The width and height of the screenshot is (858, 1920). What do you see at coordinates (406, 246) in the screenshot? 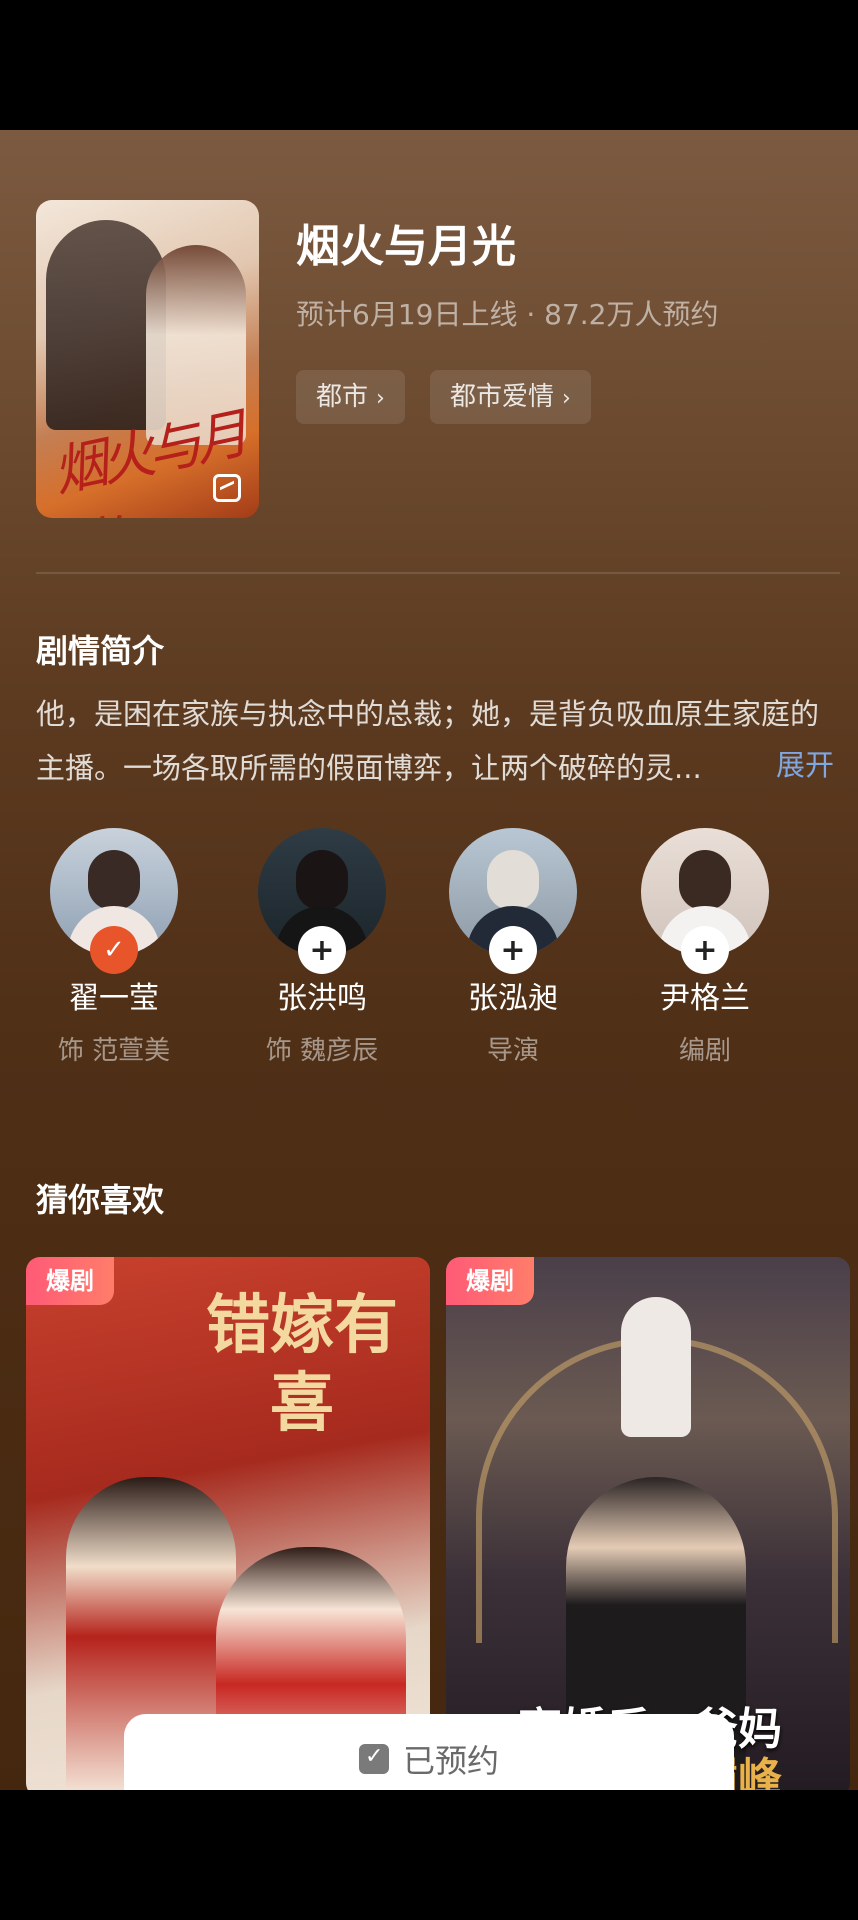
I see `show-title: 烟火与月光` at bounding box center [406, 246].